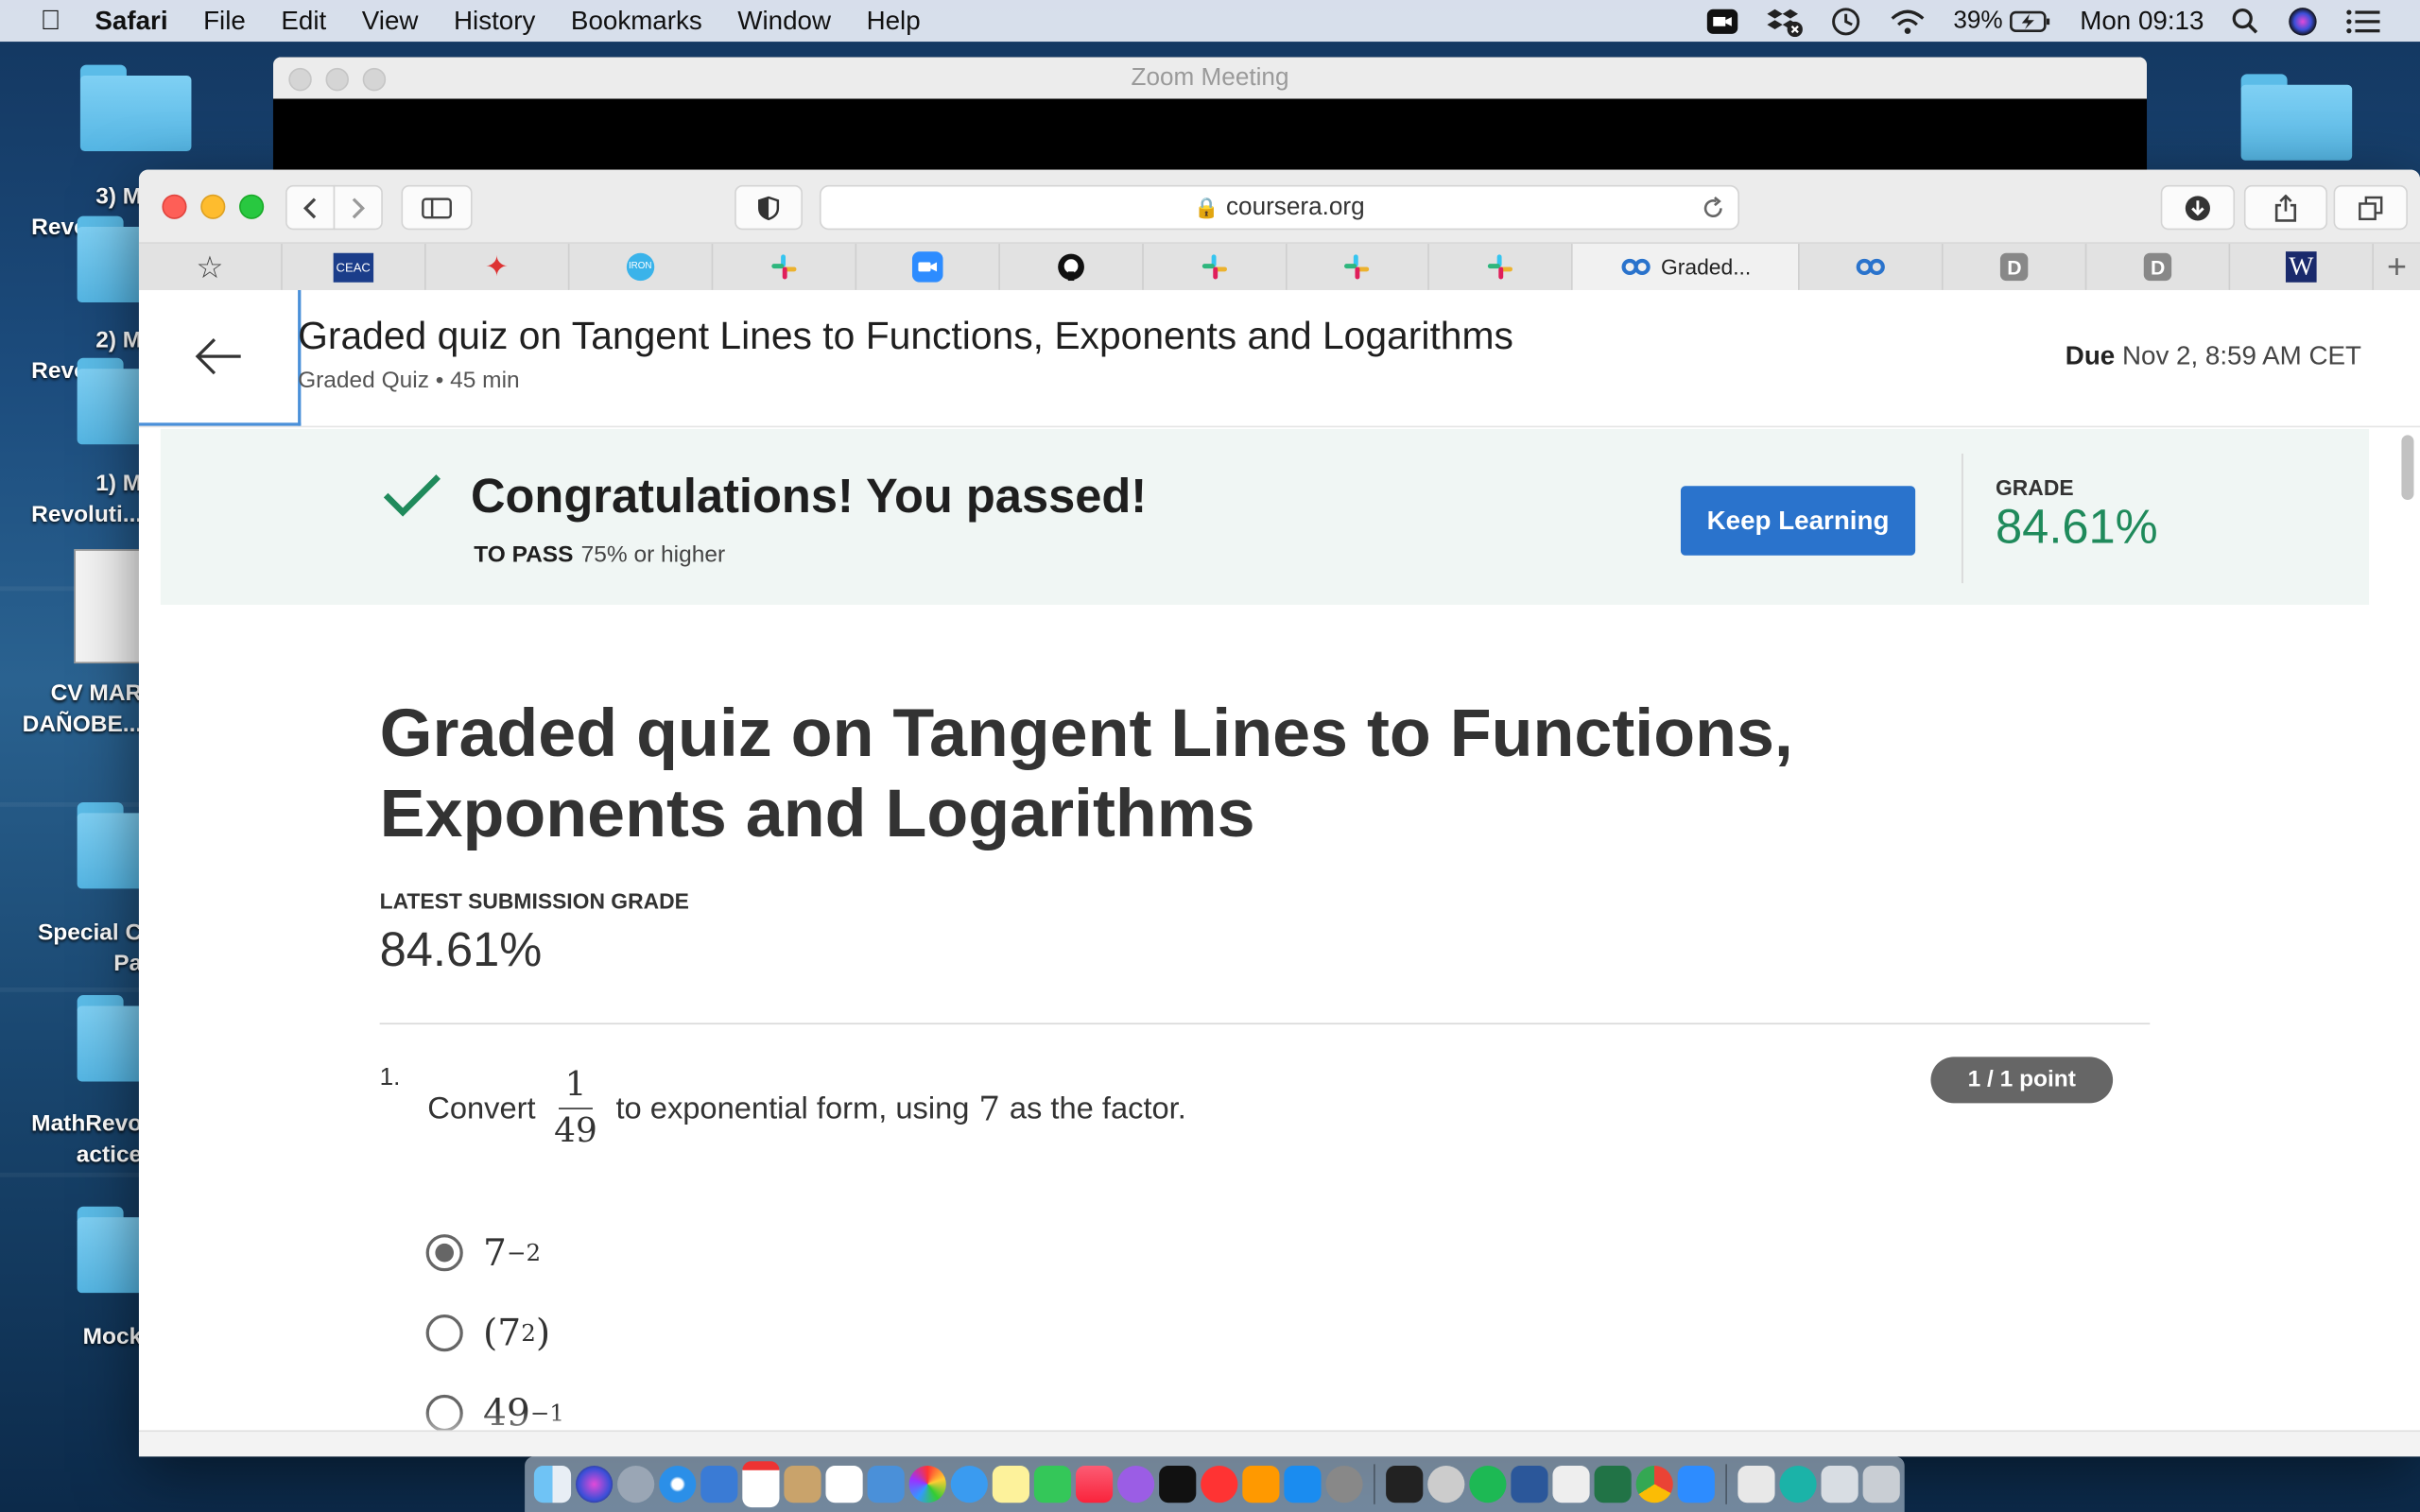 The image size is (2420, 1512). Describe the element at coordinates (2142, 21) in the screenshot. I see `clock: Mon 09:13` at that location.